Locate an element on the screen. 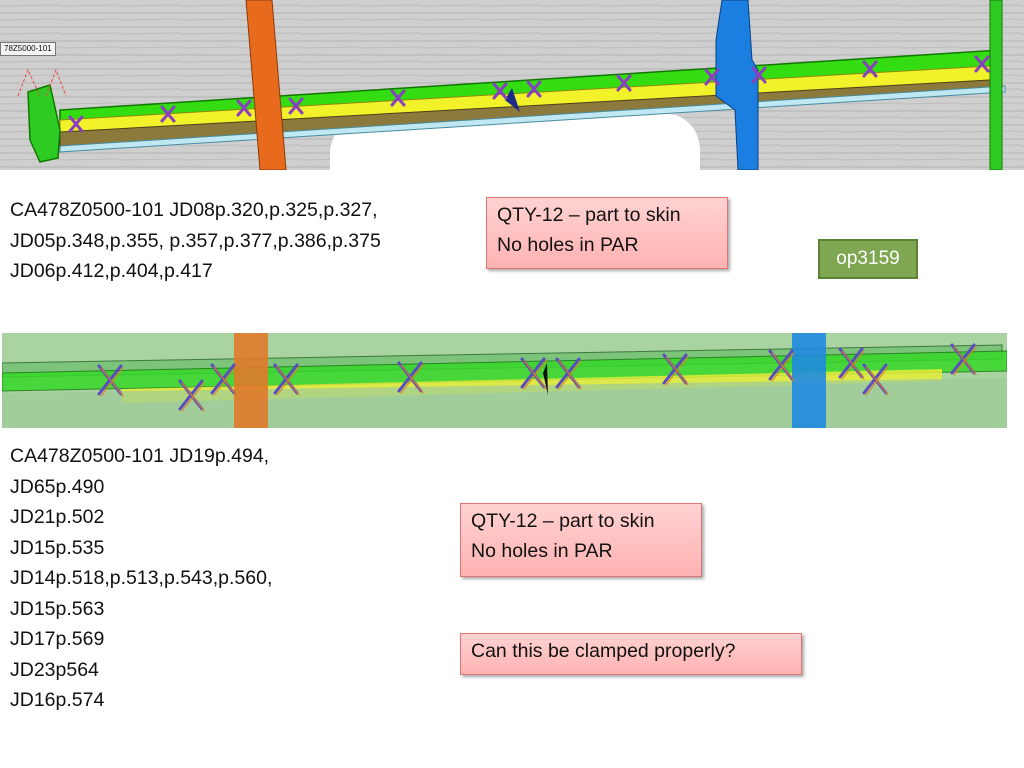  part-tag: 78Z5000-101 is located at coordinates (28, 49).